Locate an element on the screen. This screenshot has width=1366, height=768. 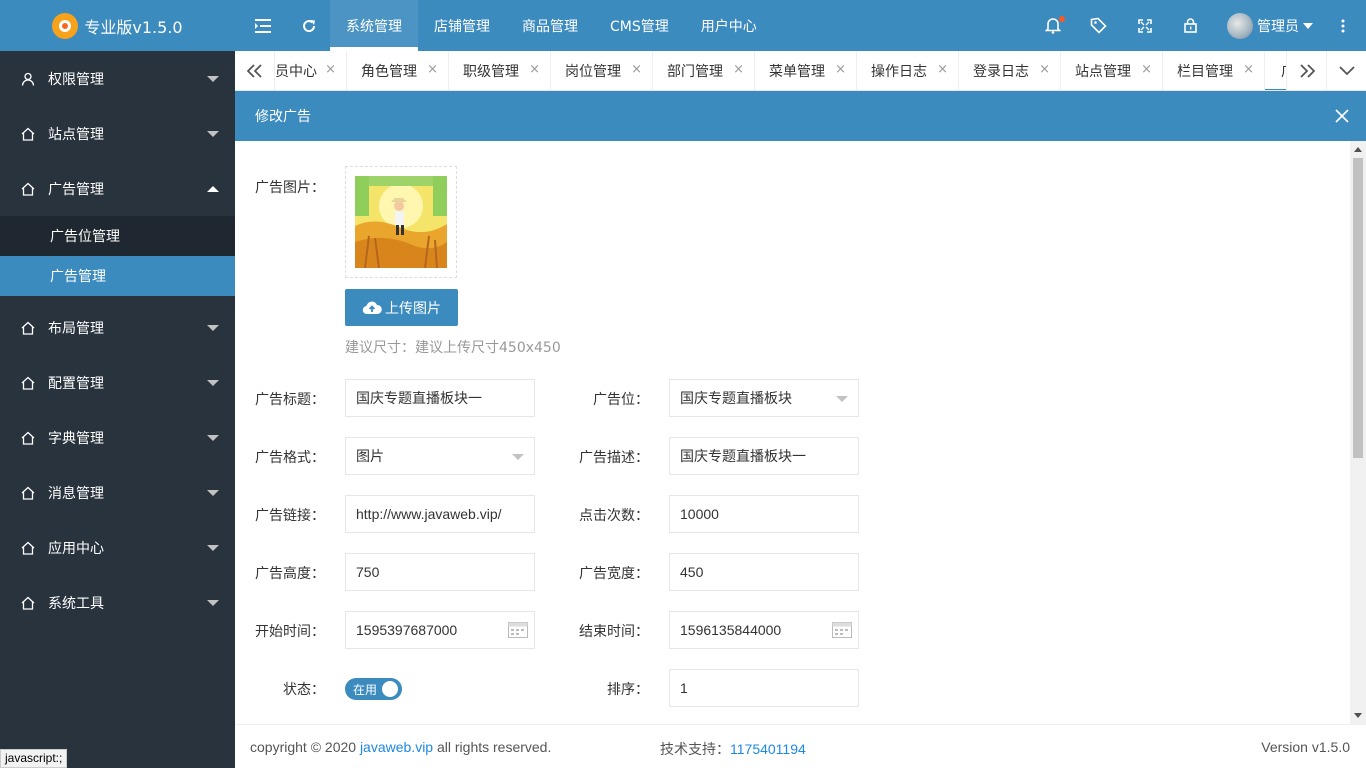
tab-menu: 菜单管理 × is located at coordinates (806, 70).